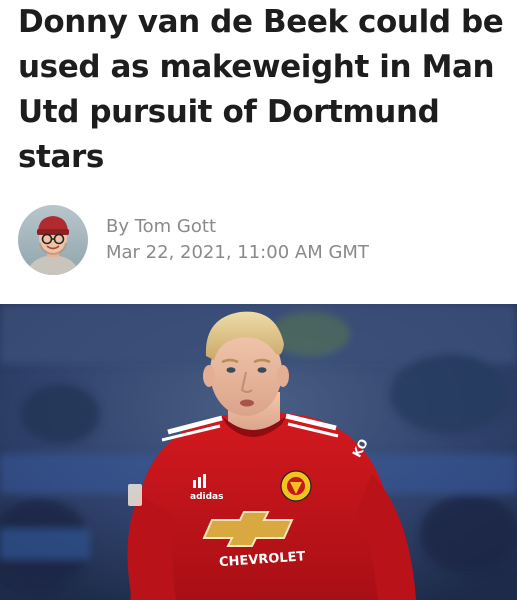  Describe the element at coordinates (237, 252) in the screenshot. I see `publish-date: Mar 22, 2021, 11:00 AM GMT` at that location.